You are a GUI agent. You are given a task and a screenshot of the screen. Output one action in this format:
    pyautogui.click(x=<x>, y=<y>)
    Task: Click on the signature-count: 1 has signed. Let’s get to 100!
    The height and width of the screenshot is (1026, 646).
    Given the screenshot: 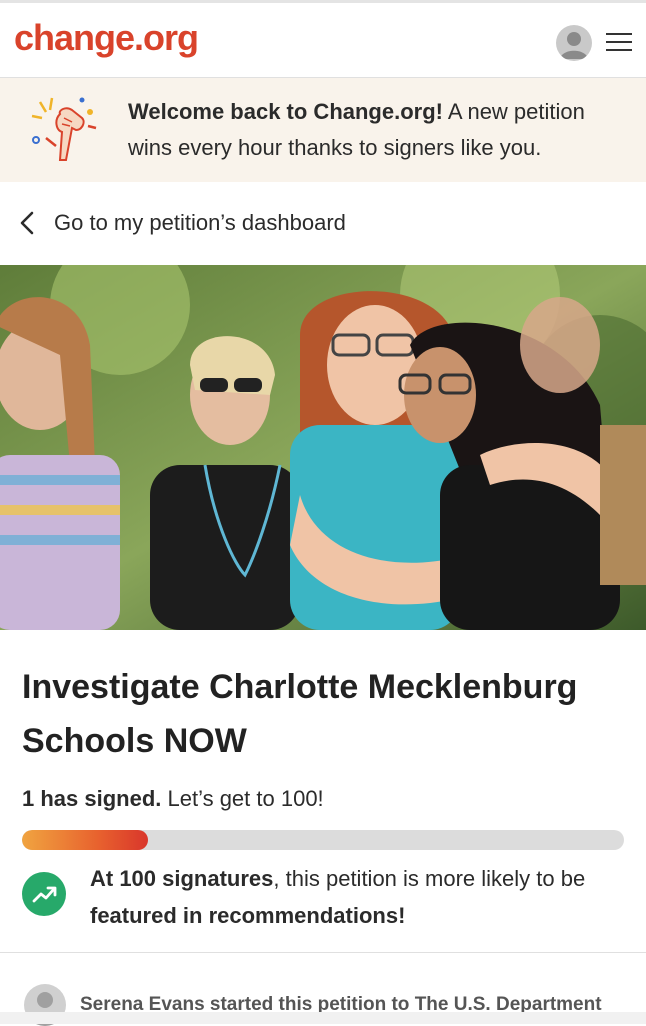 What is the action you would take?
    pyautogui.click(x=173, y=799)
    